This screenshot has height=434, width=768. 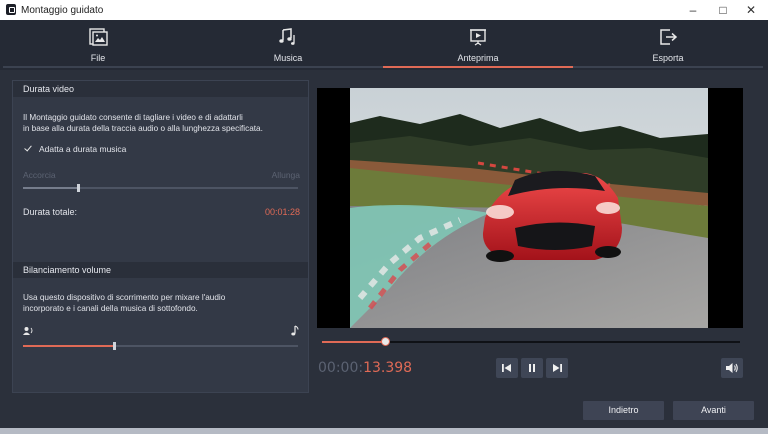 I want to click on tab-musica: Musica, so click(x=288, y=45).